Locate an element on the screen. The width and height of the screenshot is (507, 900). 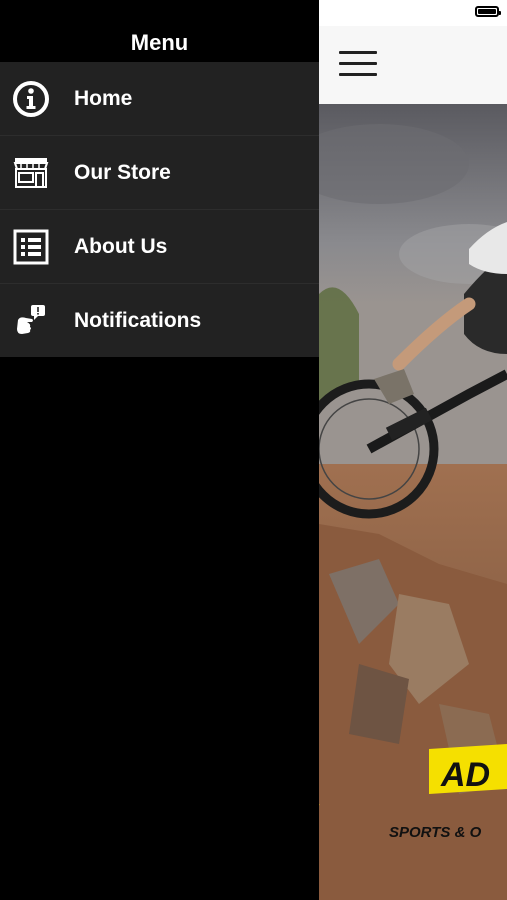
battery-icon is located at coordinates (488, 11).